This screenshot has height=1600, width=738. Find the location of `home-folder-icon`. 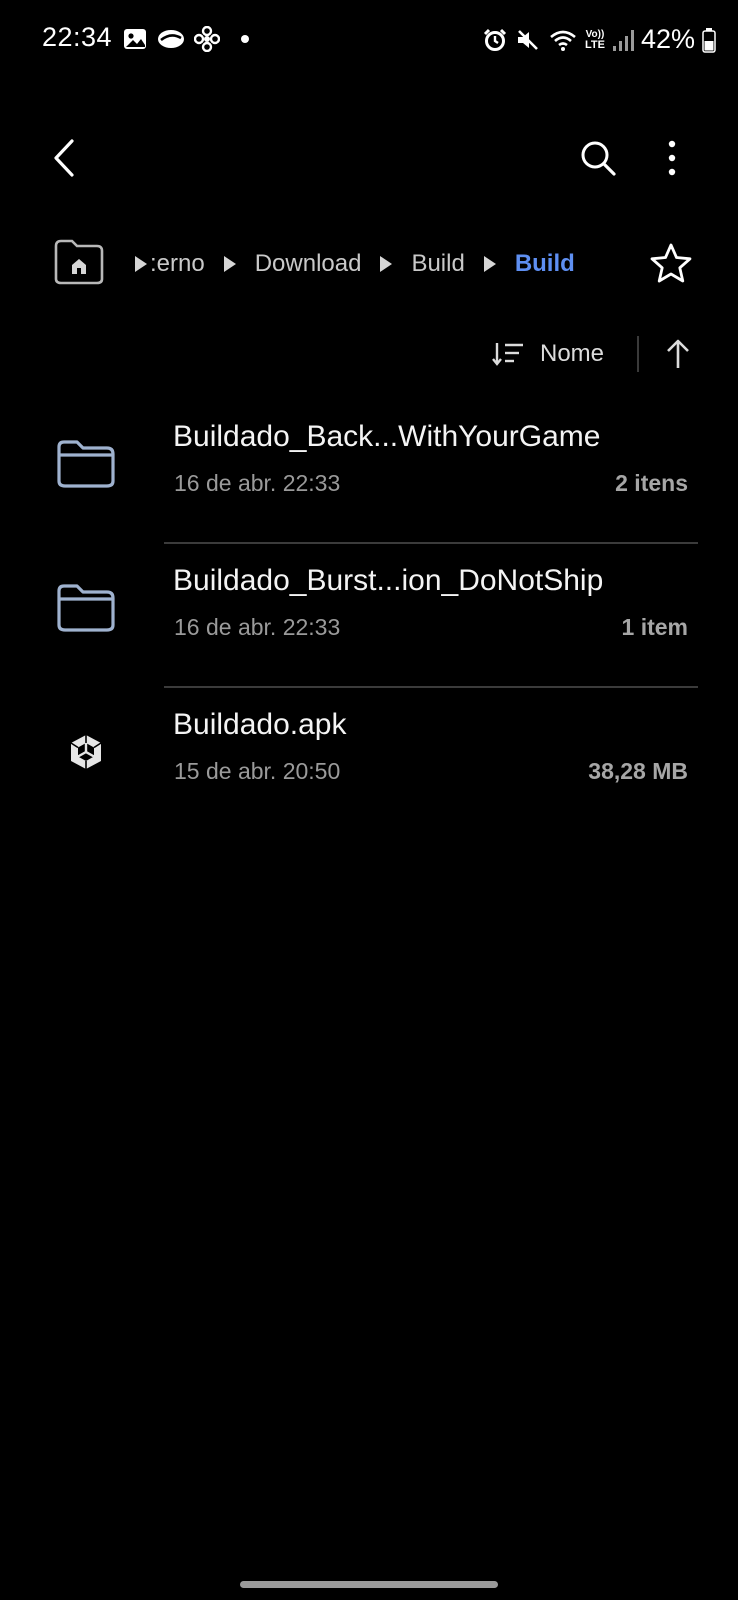

home-folder-icon is located at coordinates (79, 262).